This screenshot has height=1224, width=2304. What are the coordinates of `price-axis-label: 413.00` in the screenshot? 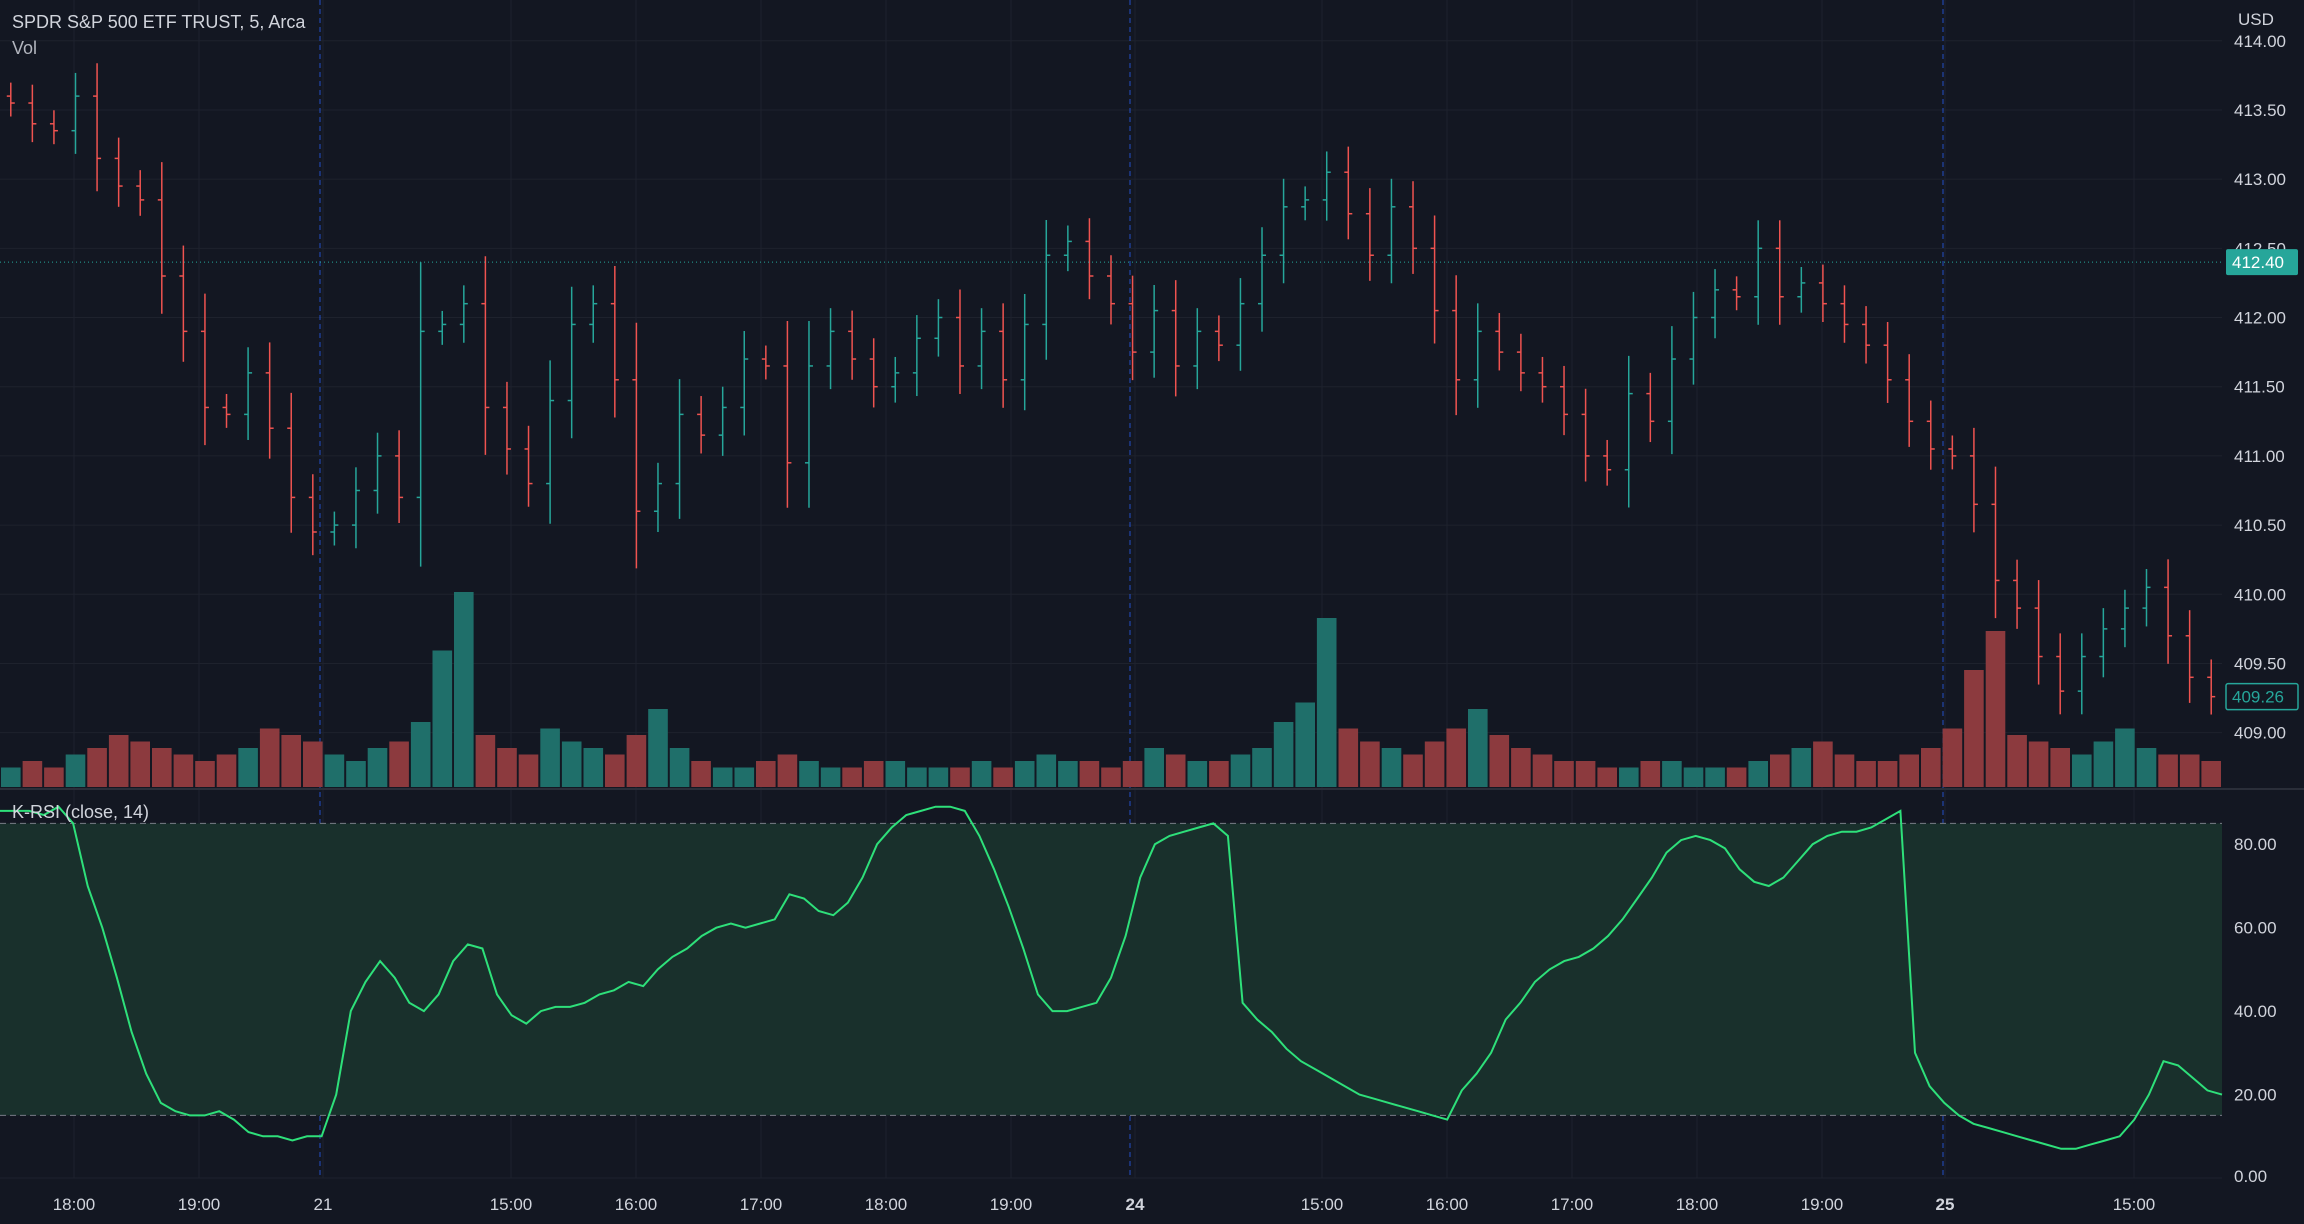 It's located at (2260, 179).